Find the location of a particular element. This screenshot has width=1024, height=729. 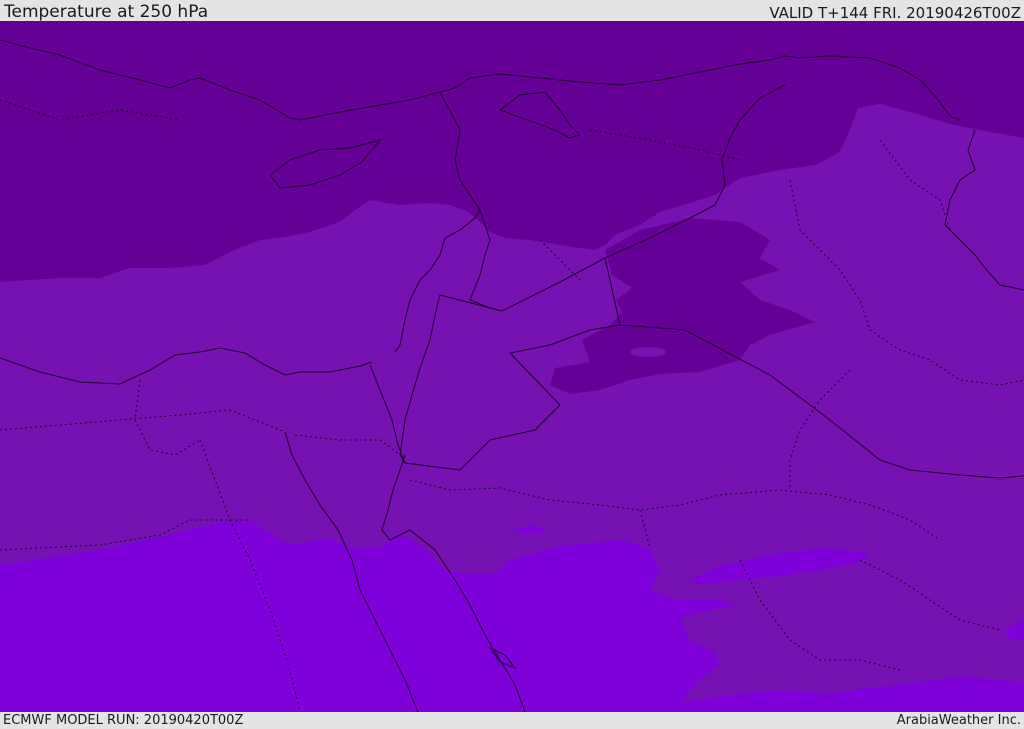

temp-band-mid-hole is located at coordinates (648, 352).